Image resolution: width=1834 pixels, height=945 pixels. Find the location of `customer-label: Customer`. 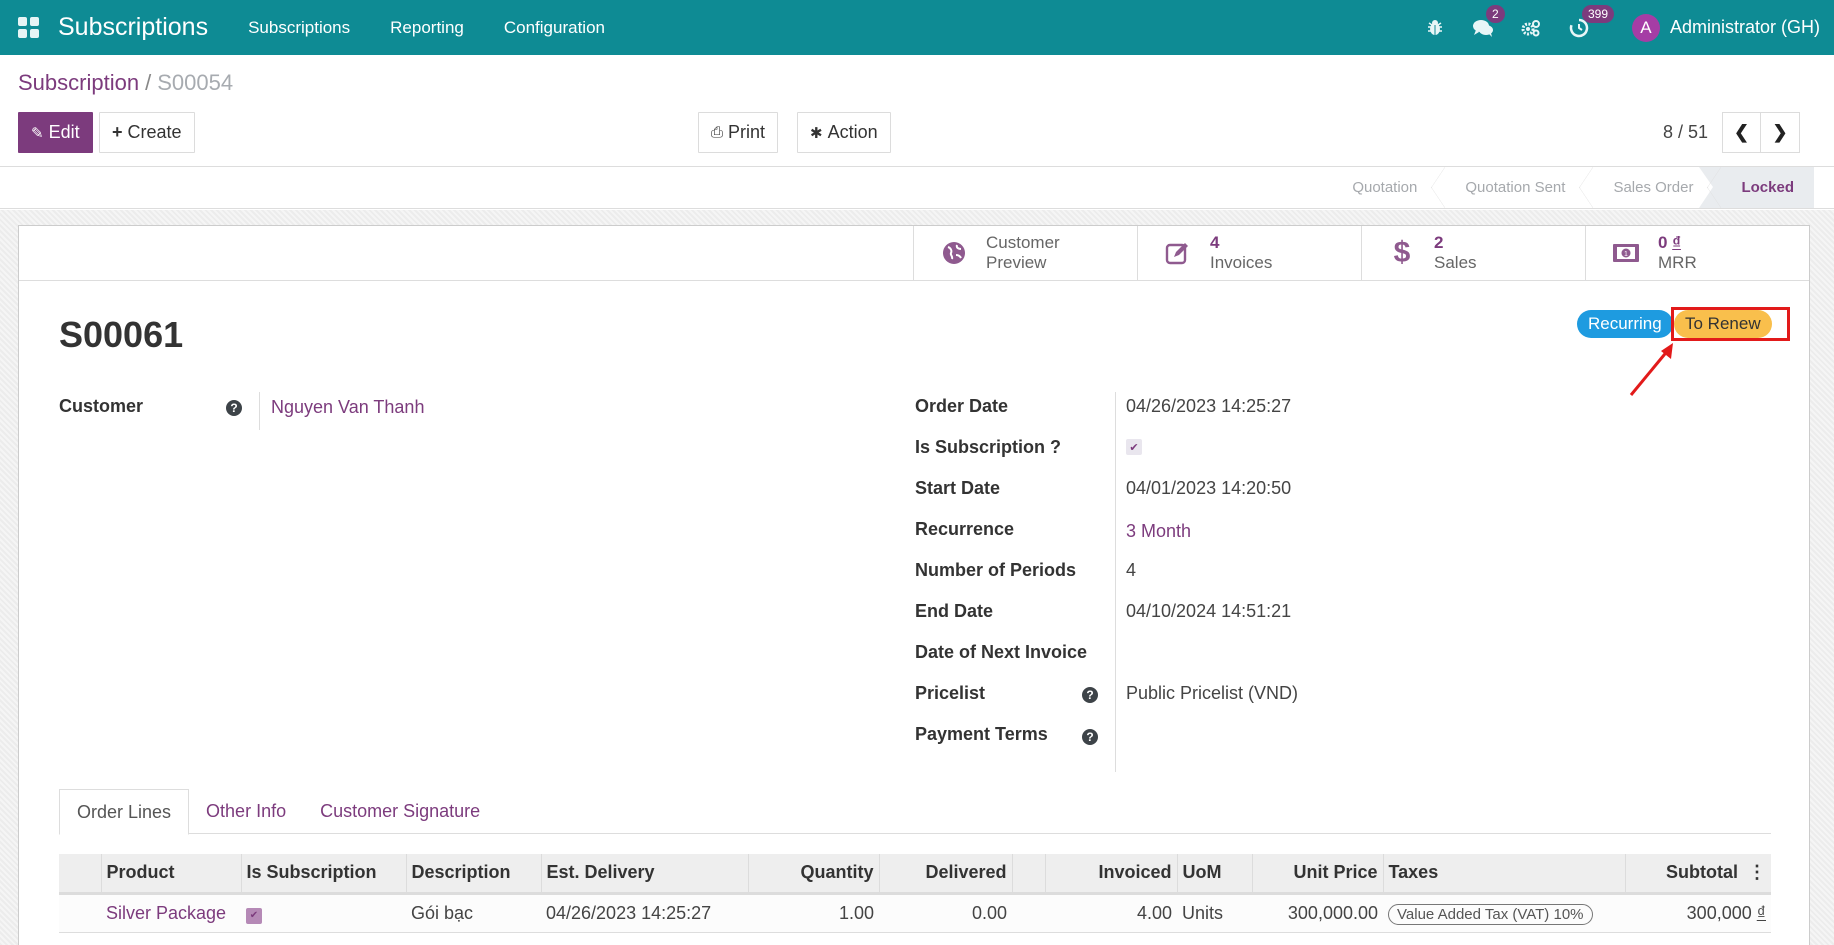

customer-label: Customer is located at coordinates (101, 406).